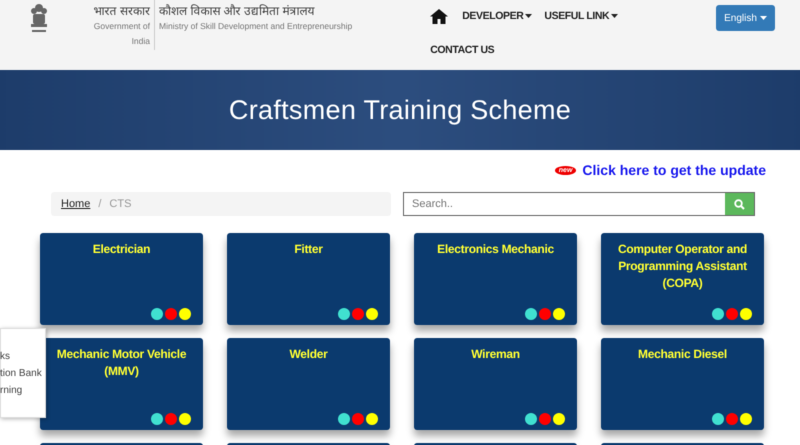  What do you see at coordinates (122, 363) in the screenshot?
I see `trade-title: Mechanic Motor Vehicle (MMV)` at bounding box center [122, 363].